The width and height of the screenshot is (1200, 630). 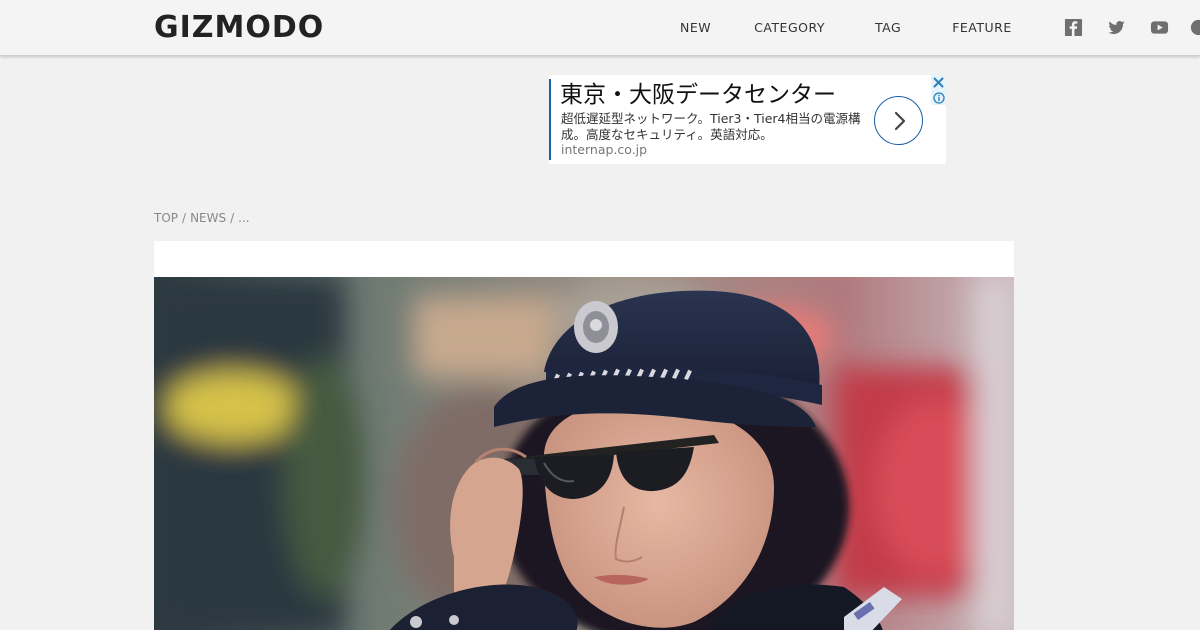 What do you see at coordinates (550, 119) in the screenshot?
I see `ad-accent-bar` at bounding box center [550, 119].